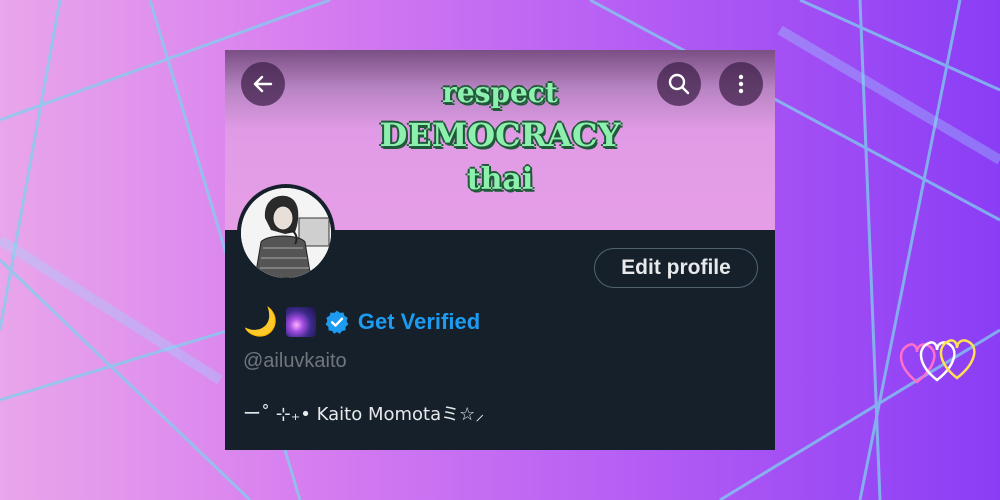 This screenshot has height=500, width=1000. Describe the element at coordinates (337, 322) in the screenshot. I see `verified-badge-icon` at that location.